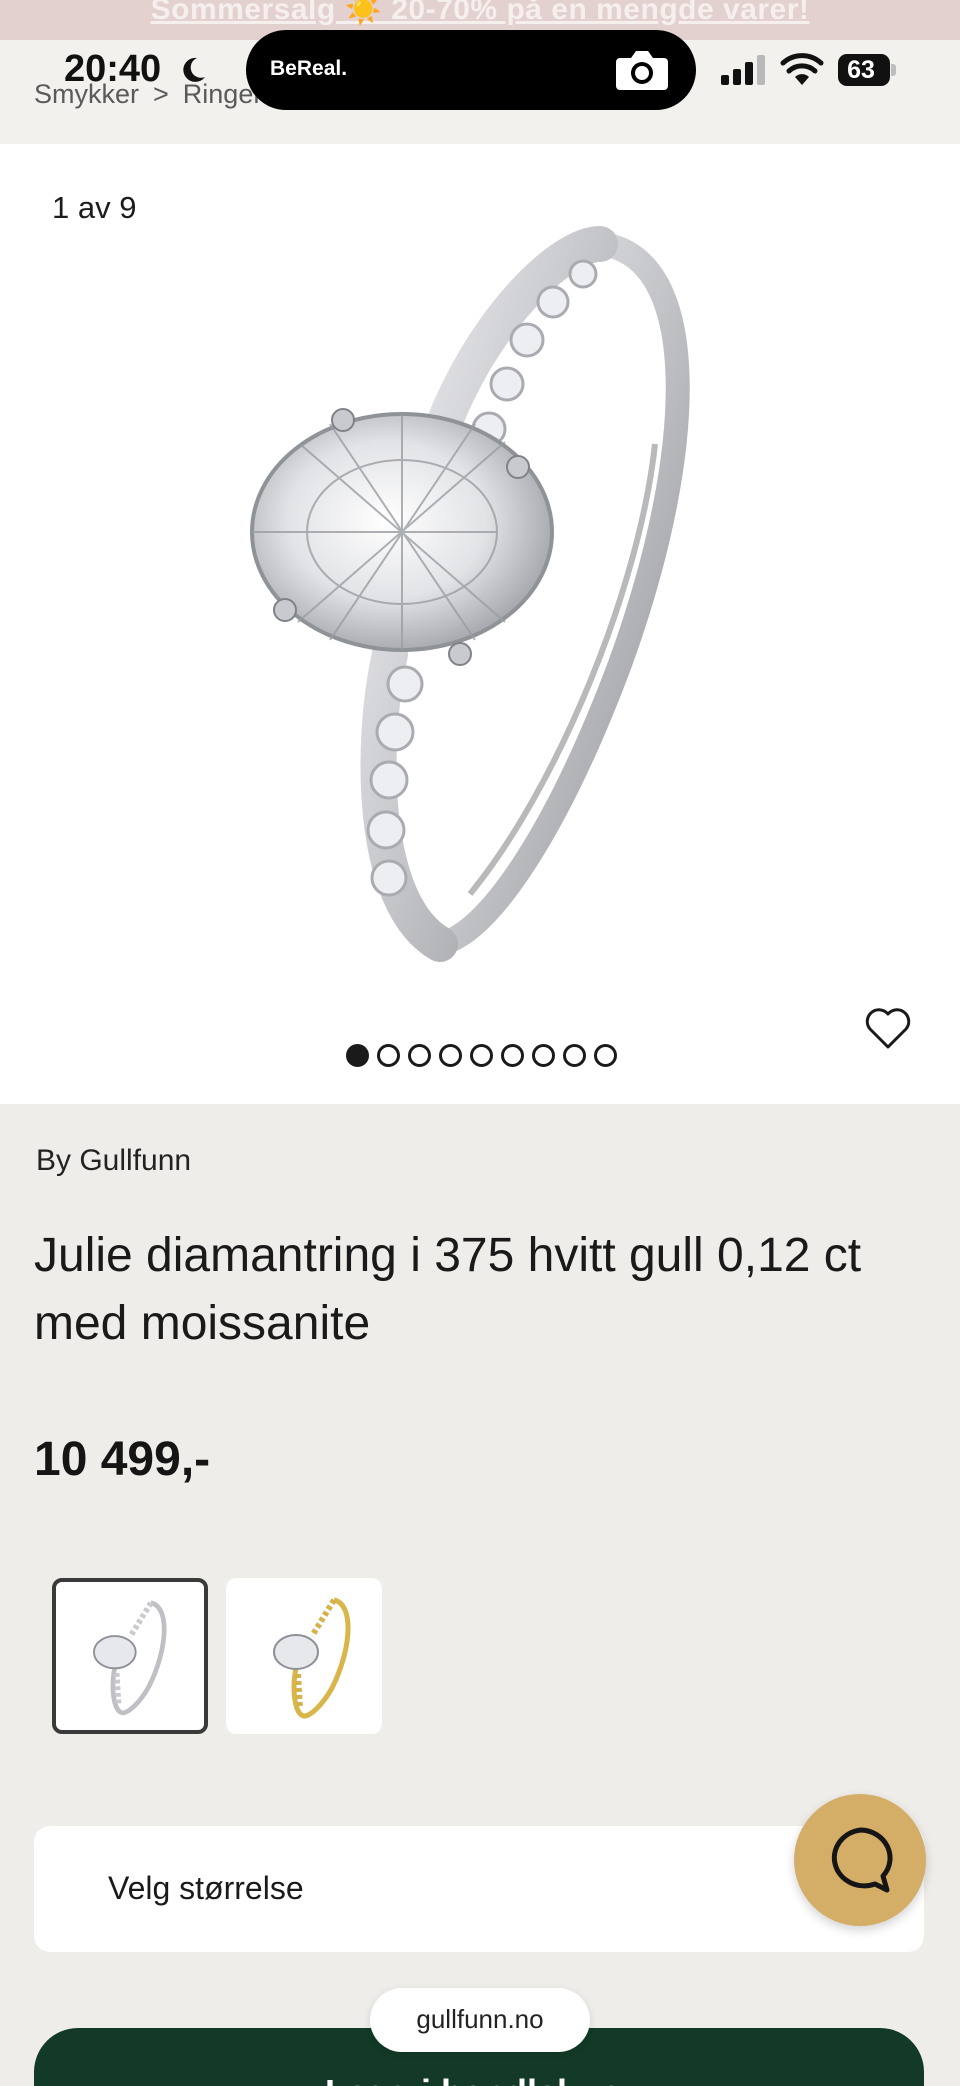  What do you see at coordinates (113, 69) in the screenshot?
I see `status-time: 20:40` at bounding box center [113, 69].